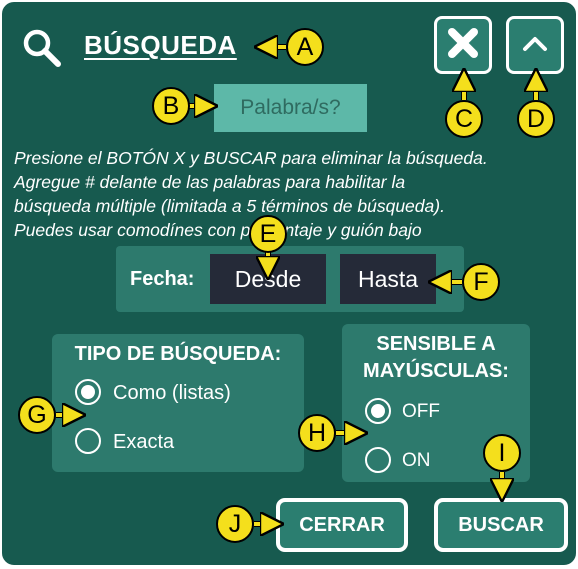 The image size is (578, 569). Describe the element at coordinates (416, 460) in the screenshot. I see `option-on-label: ON` at that location.